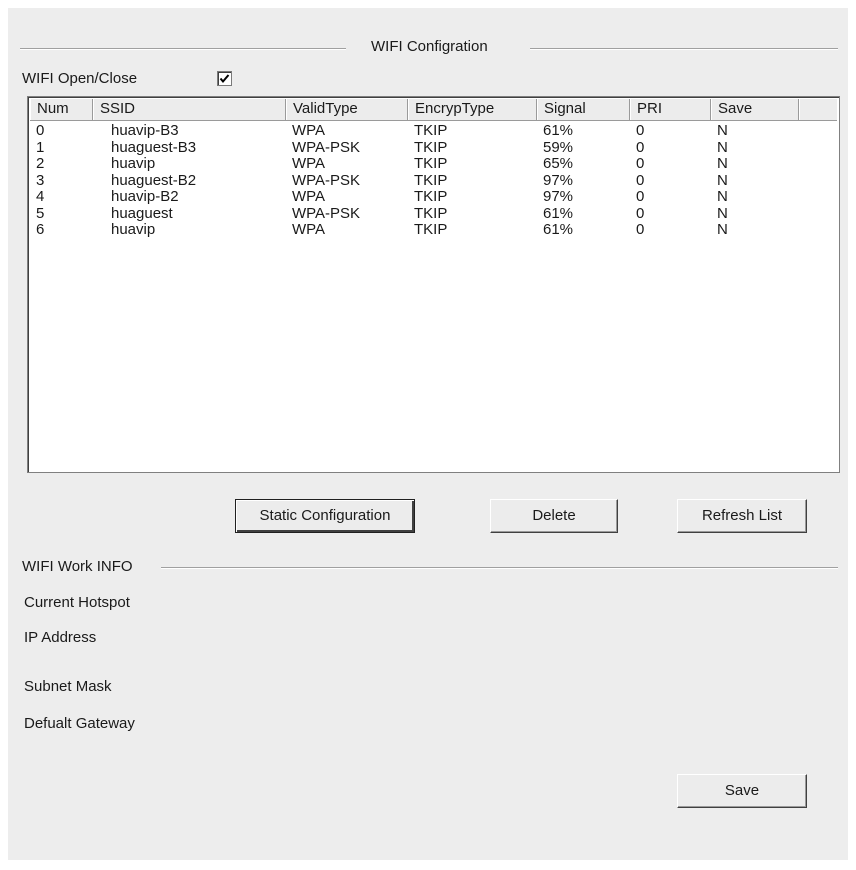 Image resolution: width=856 pixels, height=870 pixels. Describe the element at coordinates (68, 686) in the screenshot. I see `subnet-mask-label: Subnet Mask` at that location.